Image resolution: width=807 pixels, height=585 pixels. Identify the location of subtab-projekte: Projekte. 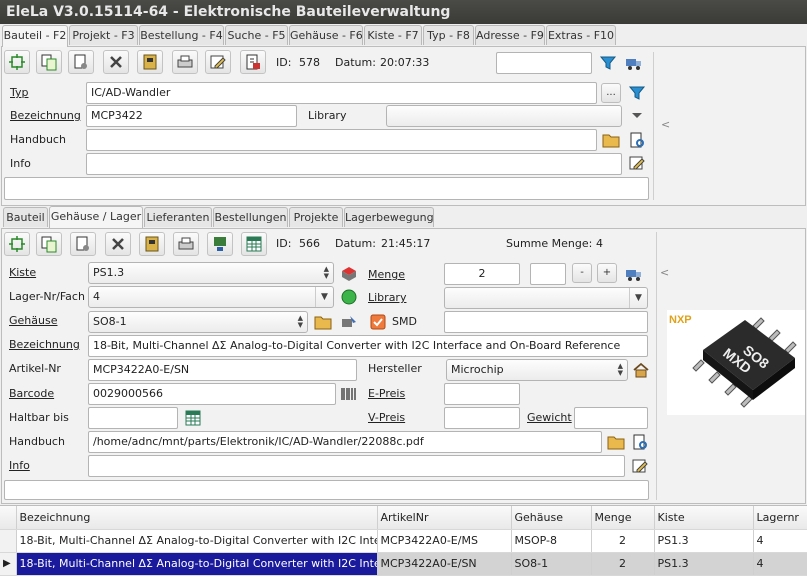
(316, 217).